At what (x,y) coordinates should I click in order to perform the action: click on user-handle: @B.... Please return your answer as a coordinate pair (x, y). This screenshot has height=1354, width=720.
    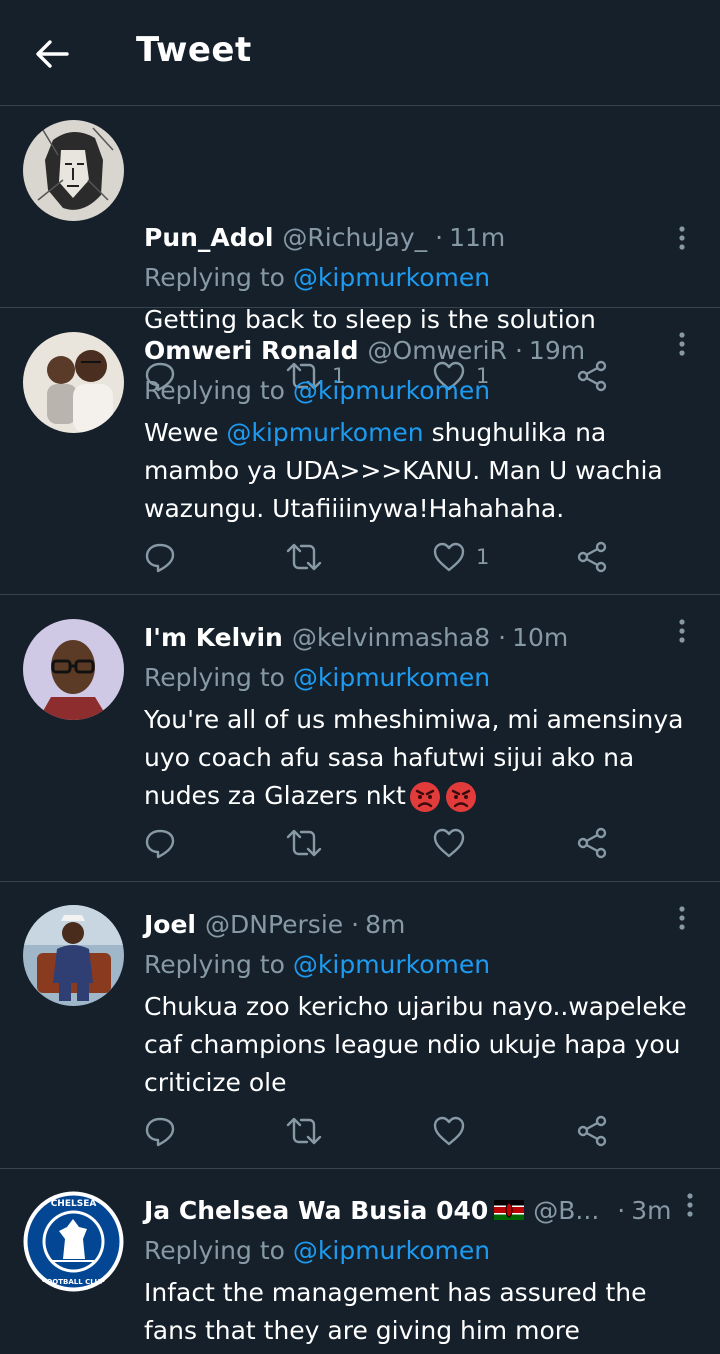
    Looking at the image, I should click on (566, 1210).